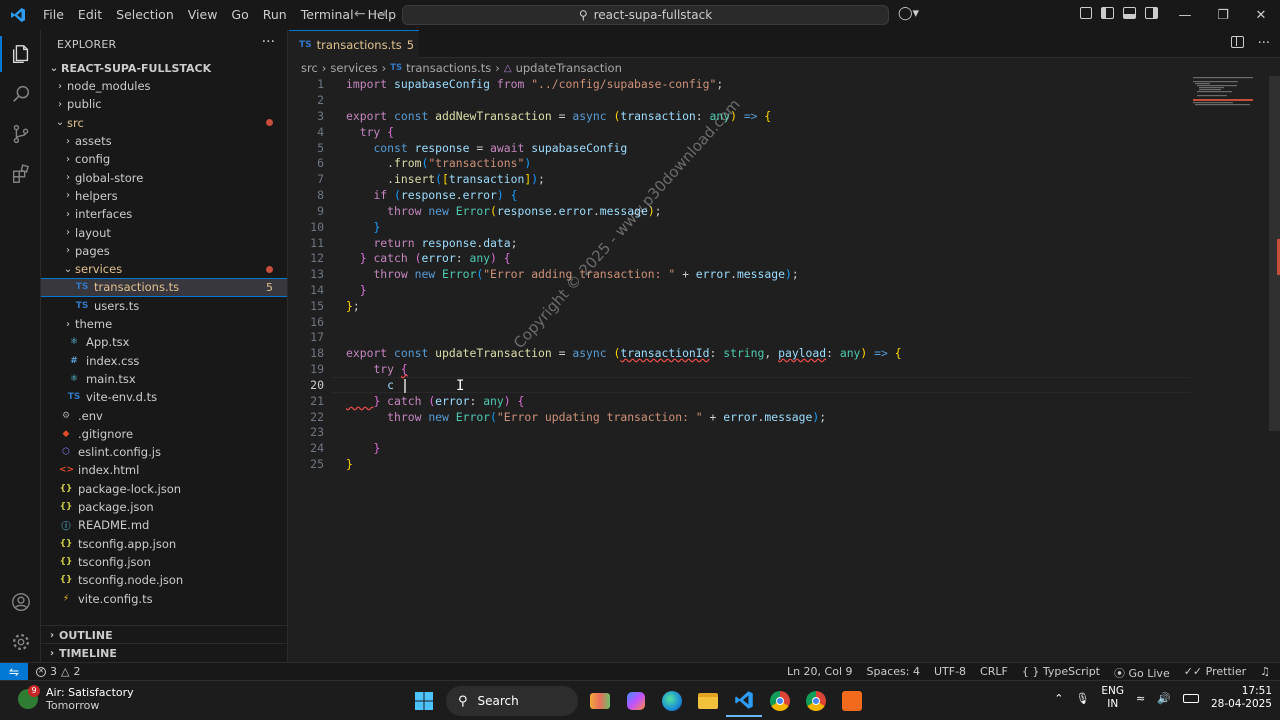  Describe the element at coordinates (164, 489) in the screenshot. I see `file-package-lock-json: {} package-lock.json` at that location.